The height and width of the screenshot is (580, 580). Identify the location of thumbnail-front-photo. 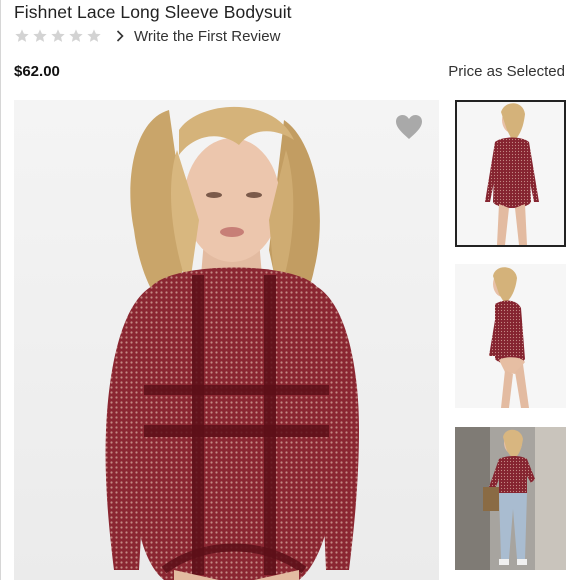
(510, 173).